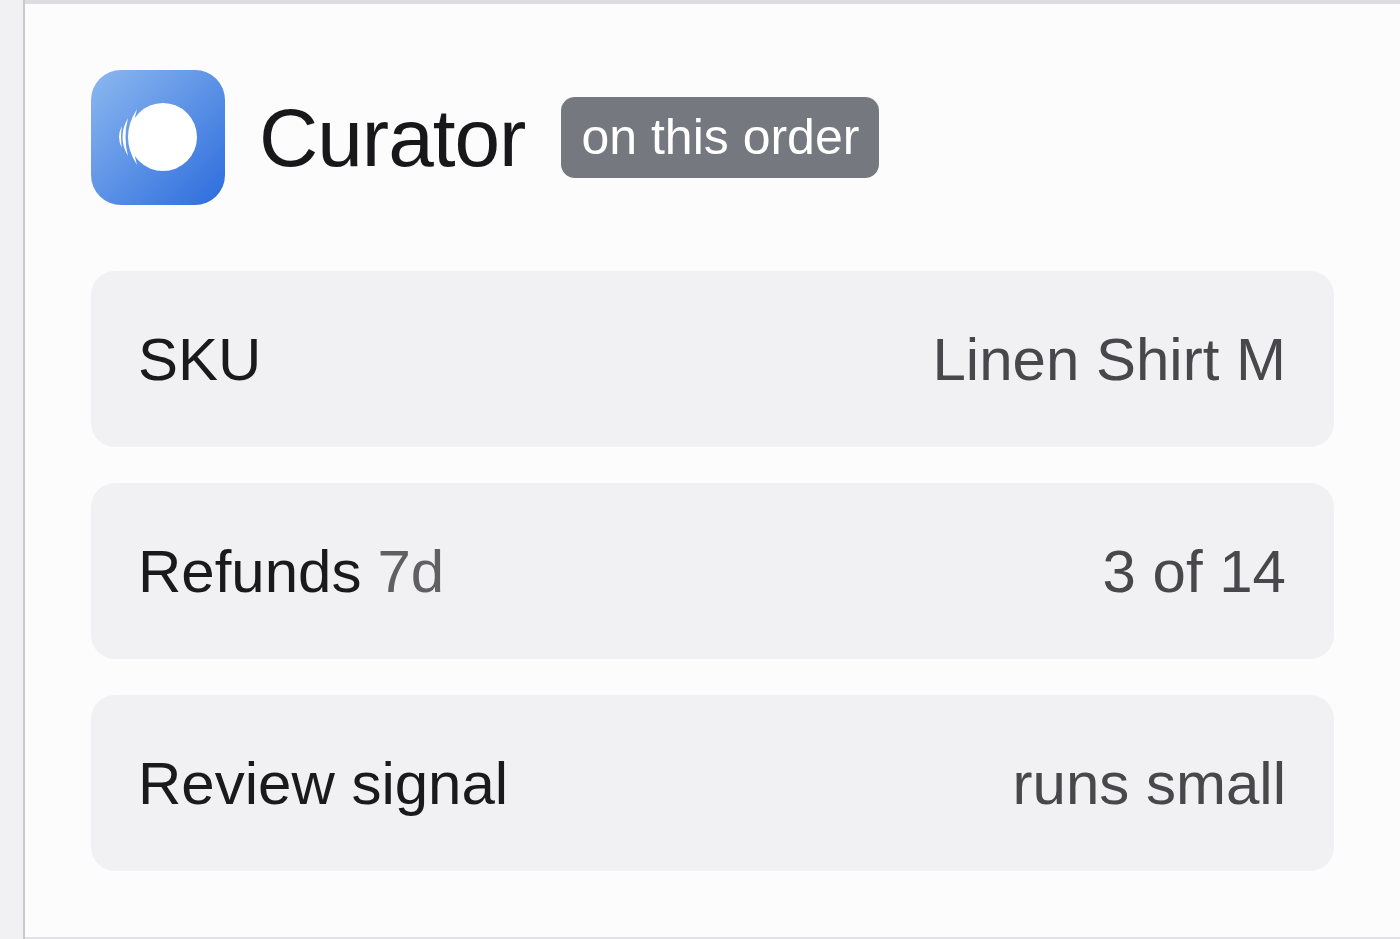 This screenshot has height=939, width=1400. What do you see at coordinates (411, 571) in the screenshot?
I see `period-label: 7d` at bounding box center [411, 571].